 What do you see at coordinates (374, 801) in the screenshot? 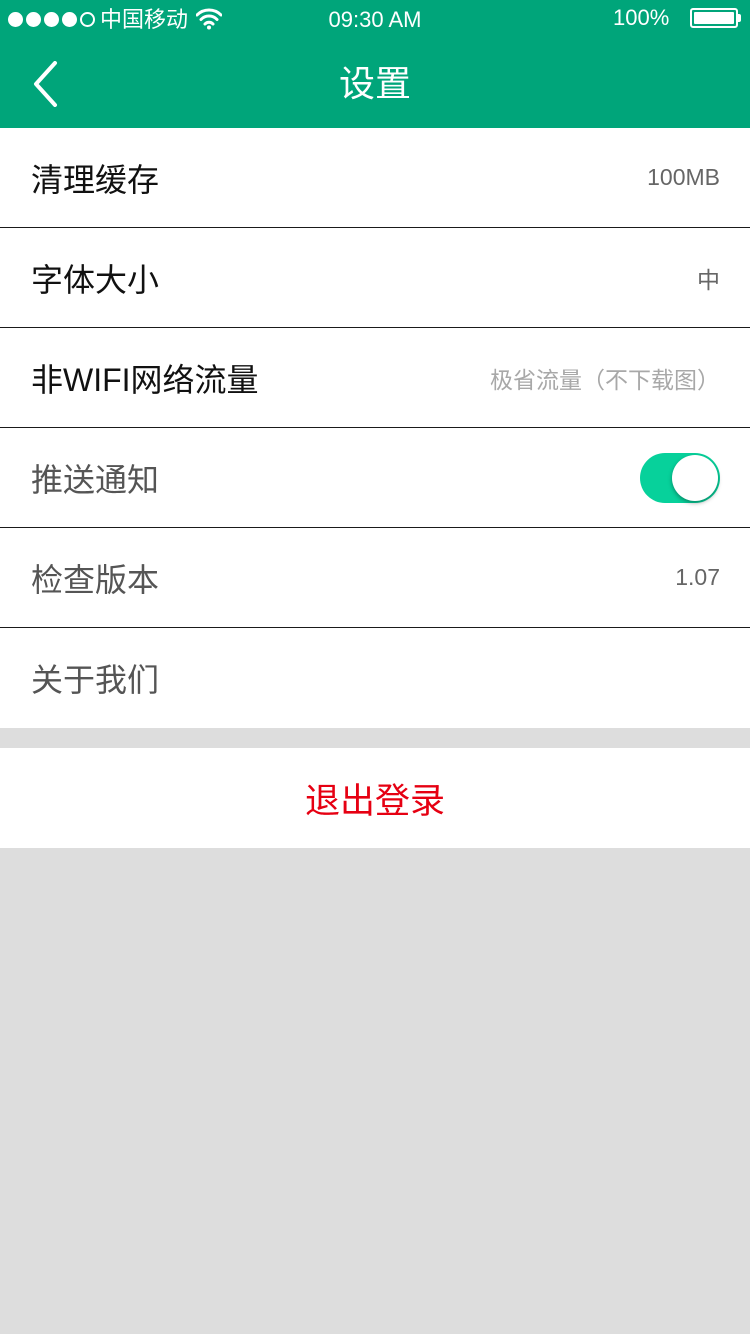
I see `logout-label: 退出登录` at bounding box center [374, 801].